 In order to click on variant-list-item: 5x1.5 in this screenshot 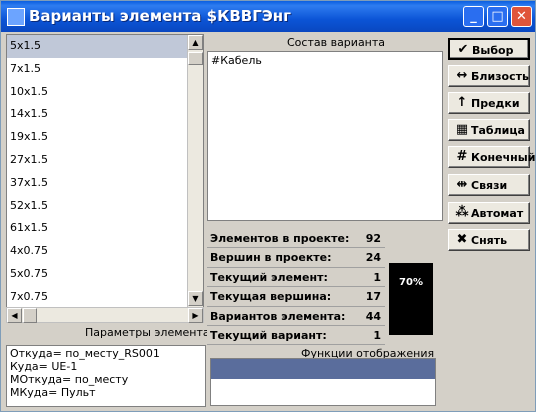, I will do `click(105, 46)`.